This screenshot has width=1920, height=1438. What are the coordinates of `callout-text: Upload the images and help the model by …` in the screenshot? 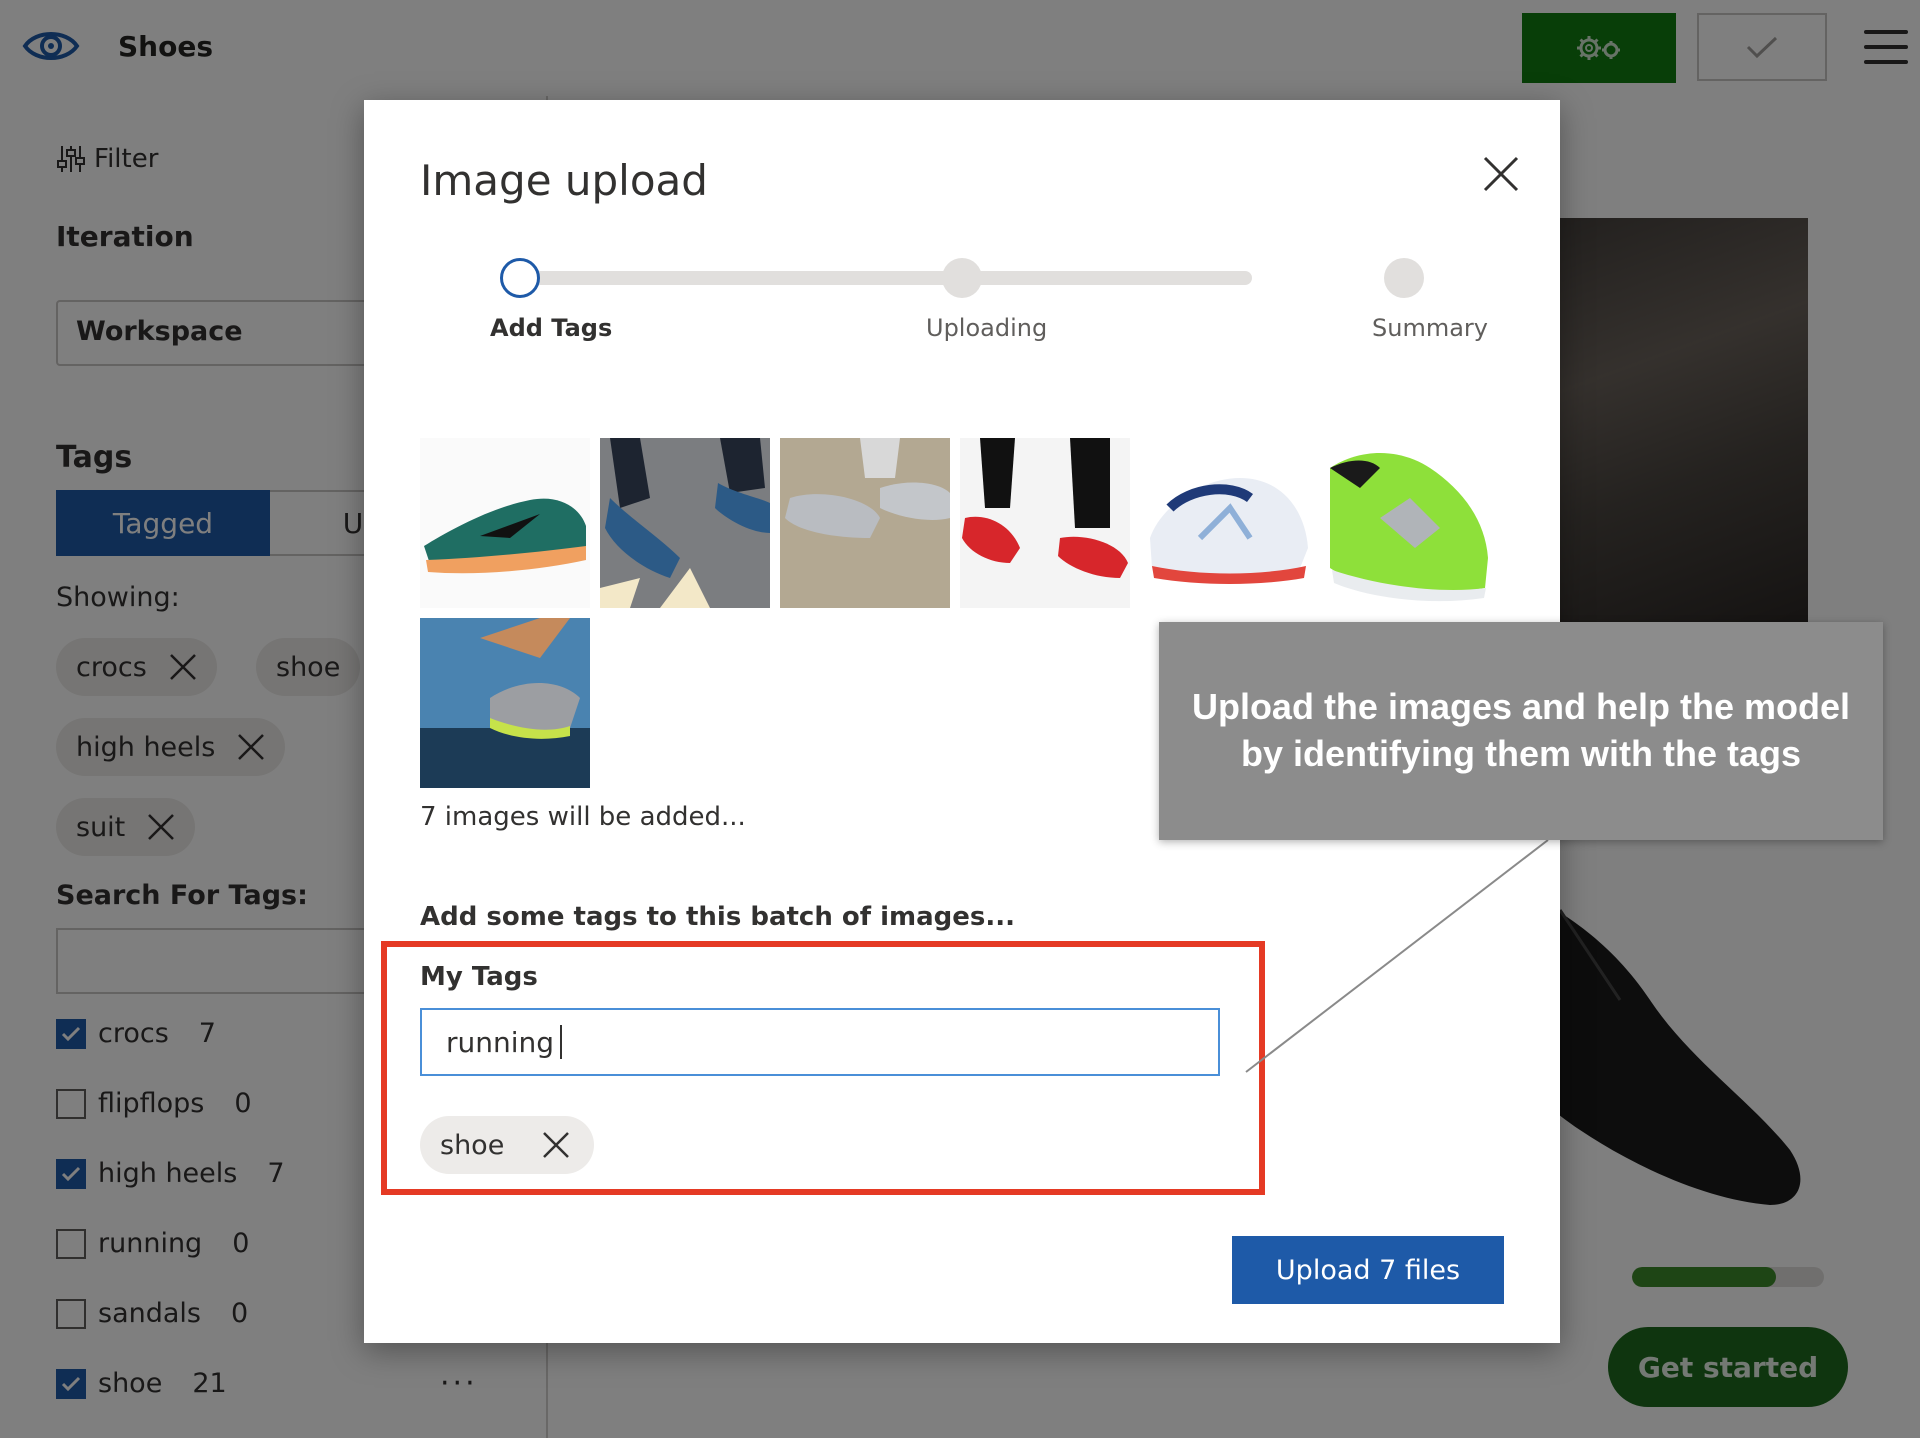 It's located at (1521, 730).